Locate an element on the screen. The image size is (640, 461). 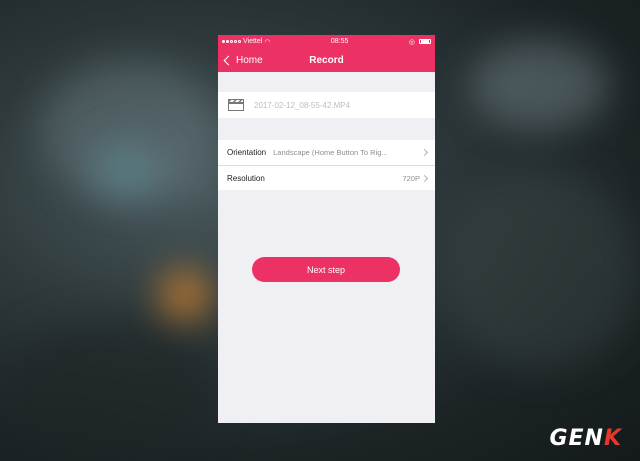
status-right: ◎ is located at coordinates (420, 42).